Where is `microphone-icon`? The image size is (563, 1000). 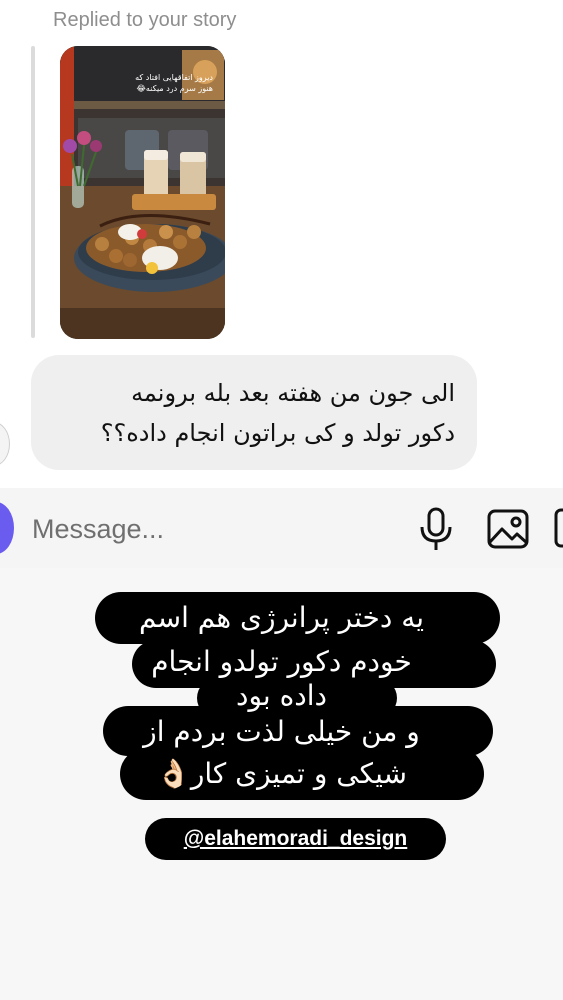
microphone-icon is located at coordinates (436, 529).